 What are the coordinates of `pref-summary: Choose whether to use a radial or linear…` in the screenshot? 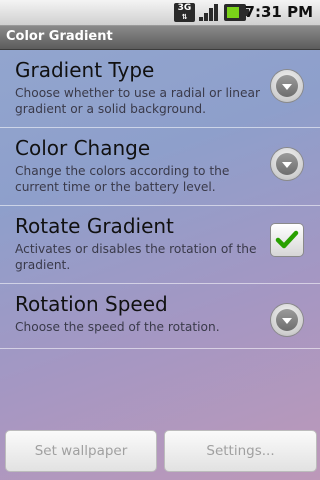 It's located at (137, 101).